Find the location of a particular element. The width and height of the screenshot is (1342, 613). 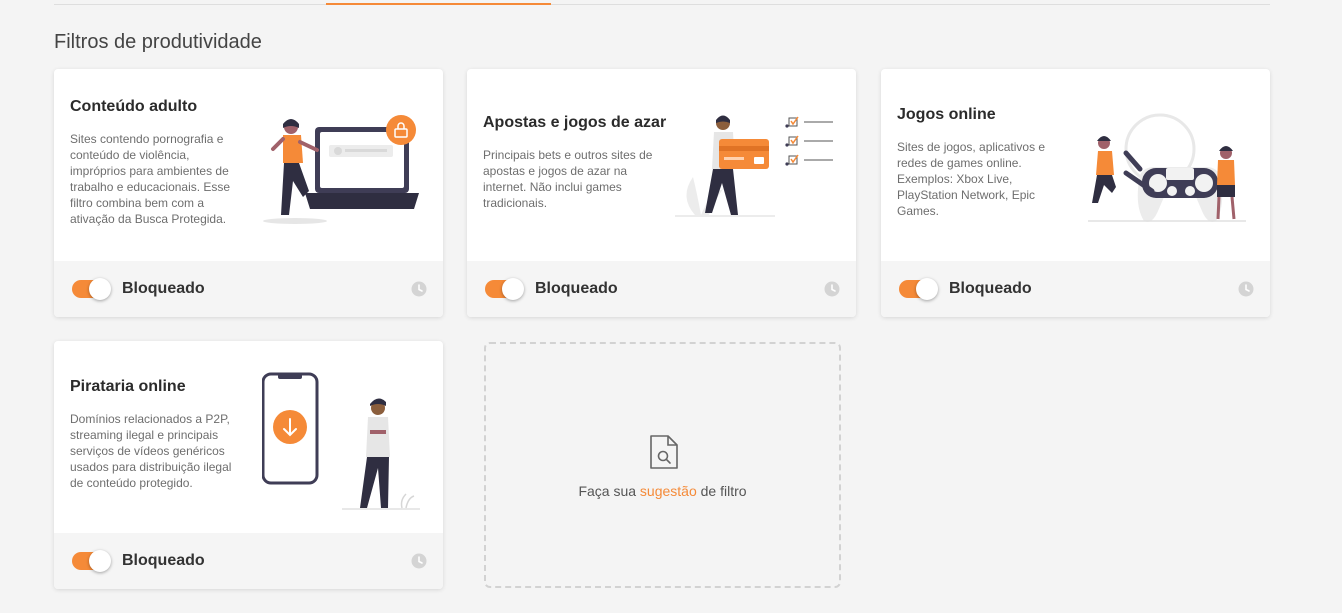

suggest-suffix: de filtro is located at coordinates (723, 491).